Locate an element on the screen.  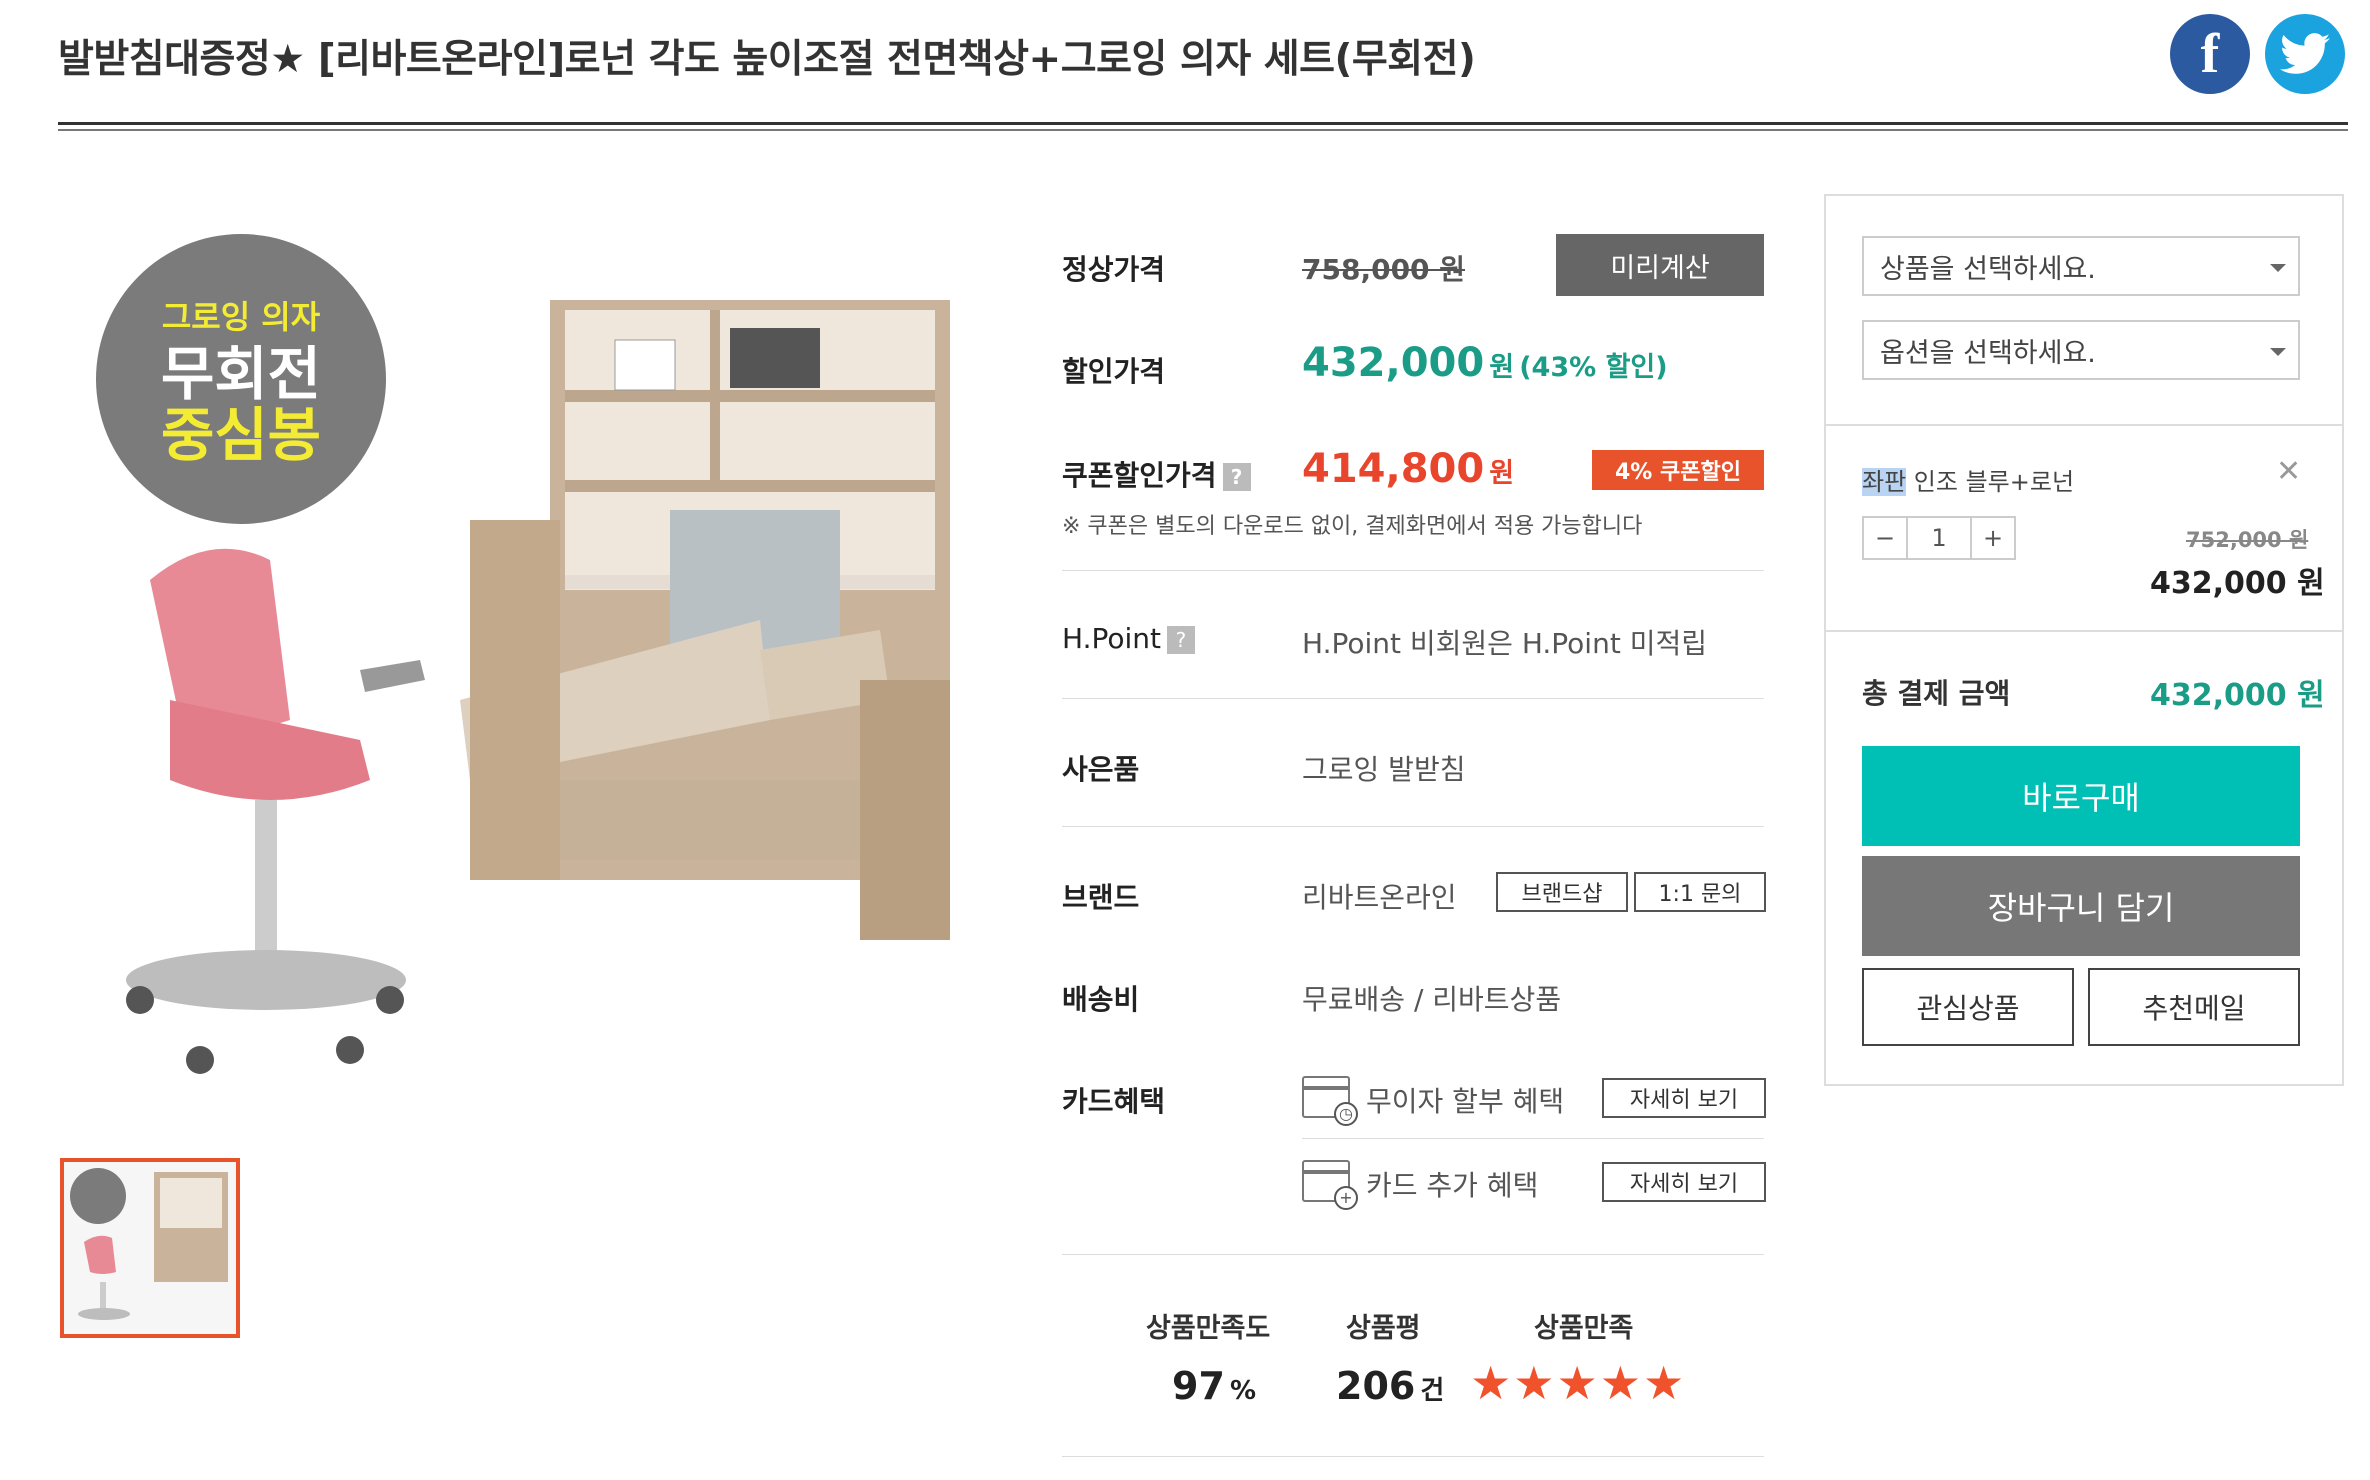
item-price: 432,000 원 is located at coordinates (2237, 583).